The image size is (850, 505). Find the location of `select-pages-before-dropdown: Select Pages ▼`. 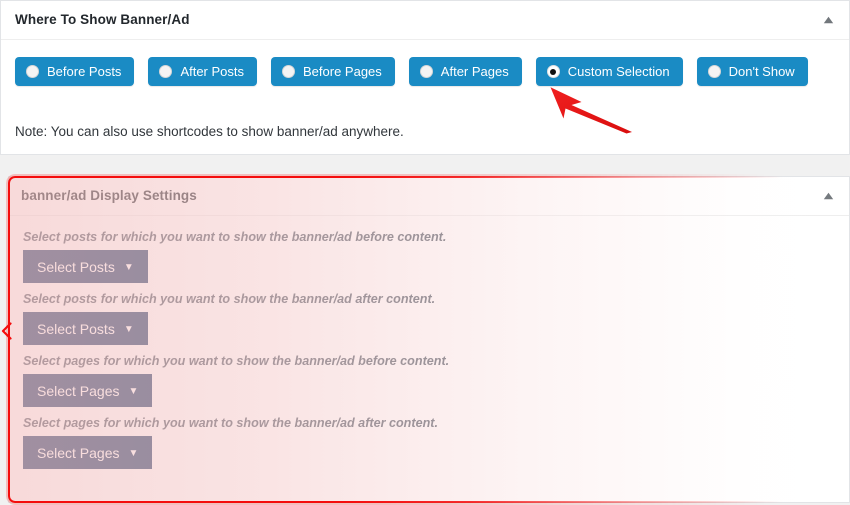

select-pages-before-dropdown: Select Pages ▼ is located at coordinates (88, 391).